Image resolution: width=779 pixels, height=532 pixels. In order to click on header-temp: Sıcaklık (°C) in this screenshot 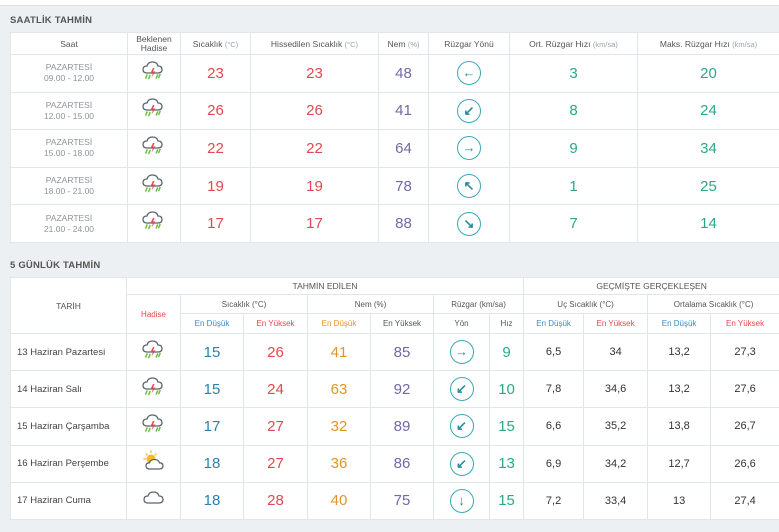, I will do `click(215, 43)`.